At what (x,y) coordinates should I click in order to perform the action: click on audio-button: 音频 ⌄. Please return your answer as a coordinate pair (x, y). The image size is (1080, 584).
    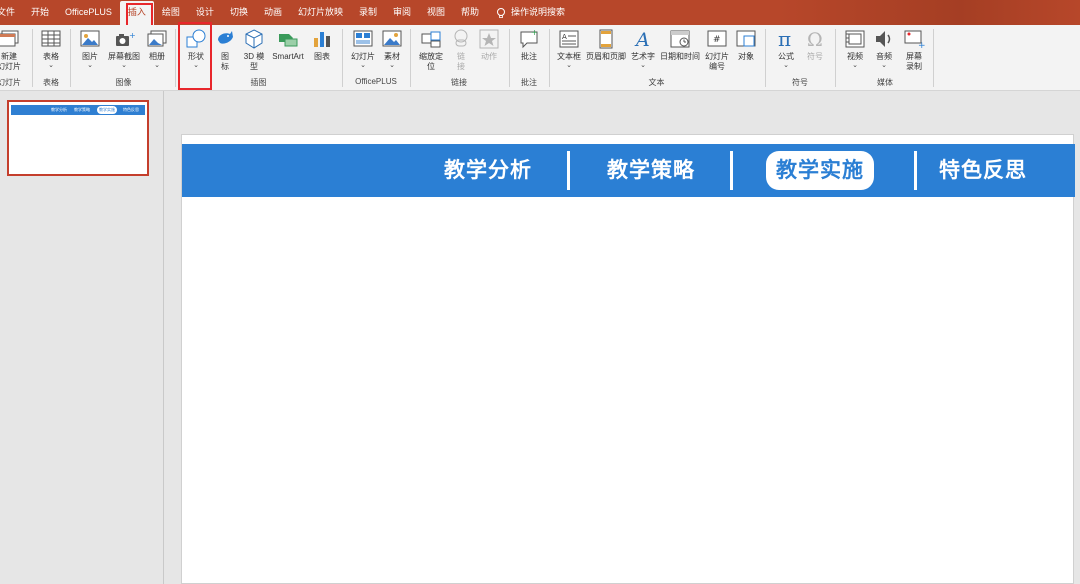
    Looking at the image, I should click on (884, 48).